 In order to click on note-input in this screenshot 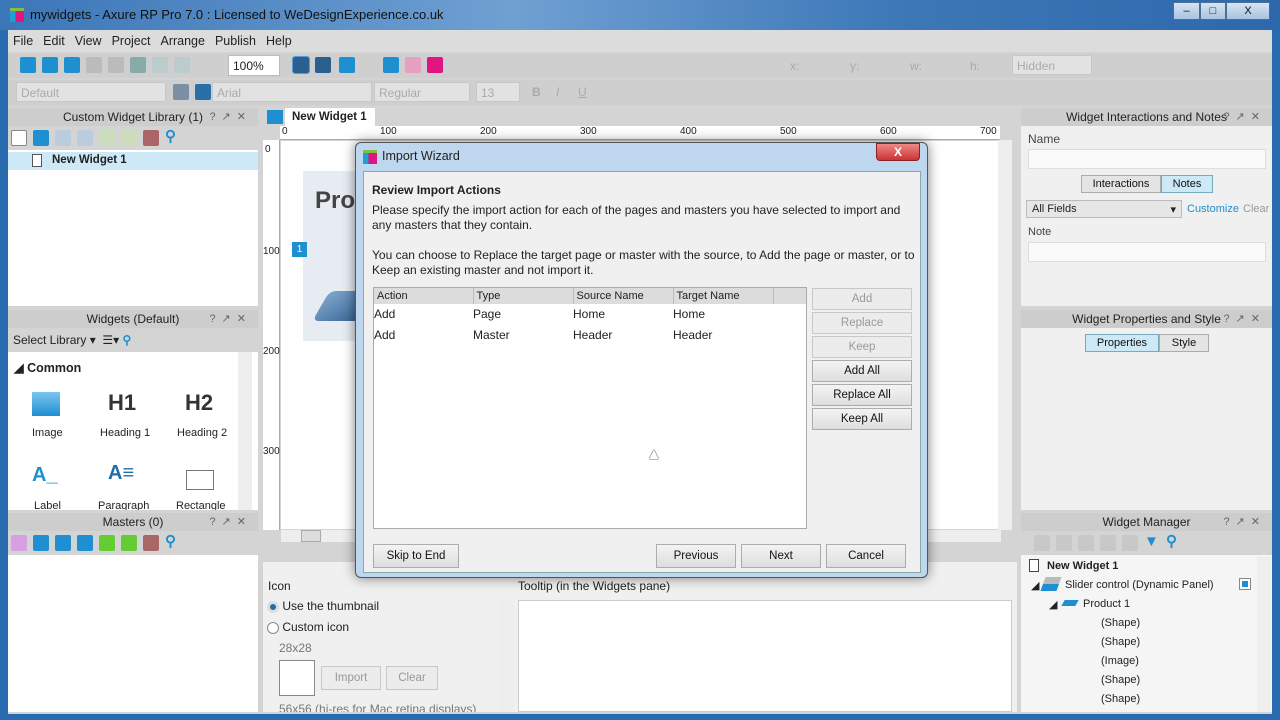, I will do `click(1147, 252)`.